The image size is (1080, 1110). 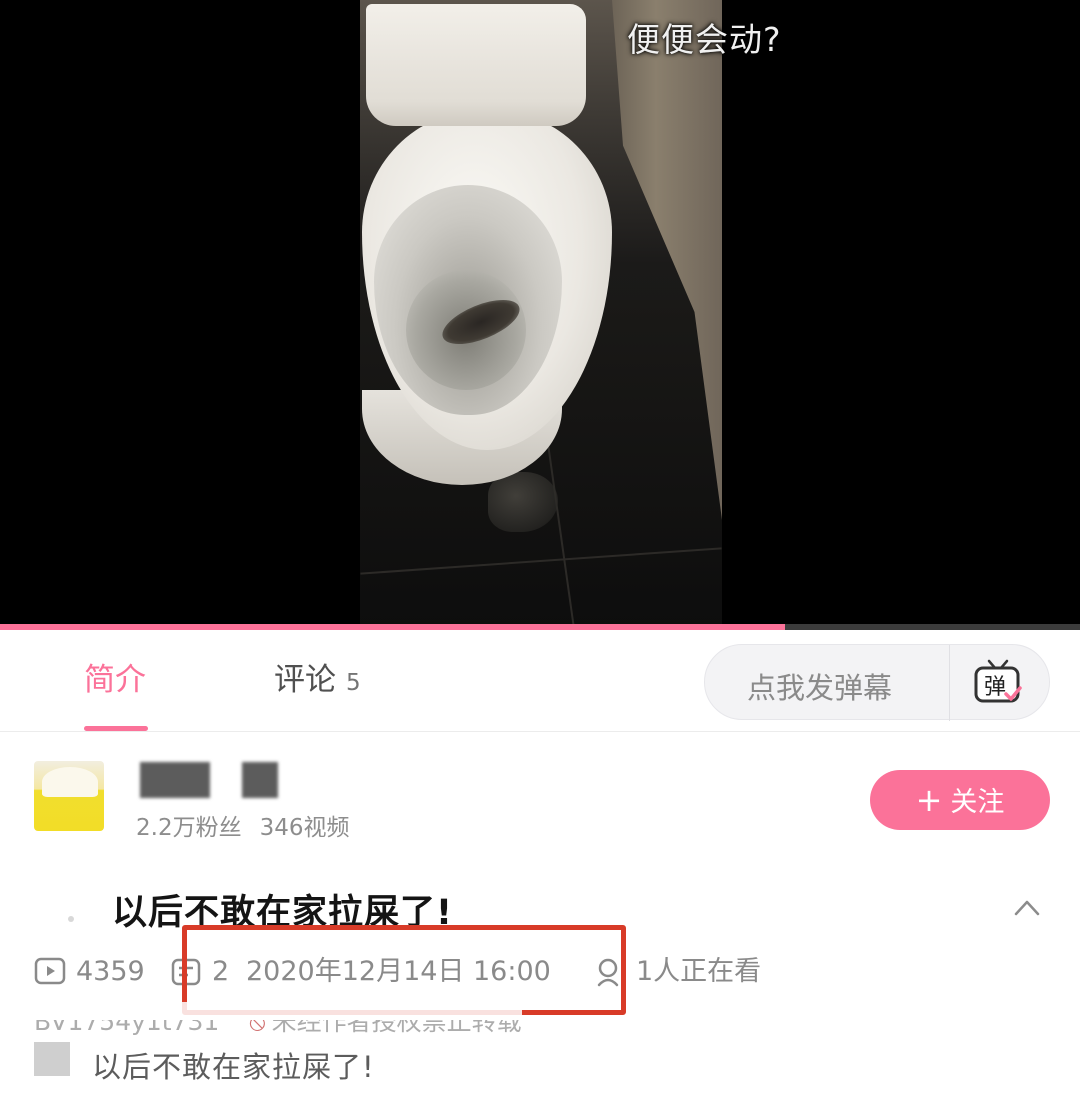 What do you see at coordinates (540, 681) in the screenshot?
I see `detail-tabs: 简介 评论 5 点我发弹幕 弹` at bounding box center [540, 681].